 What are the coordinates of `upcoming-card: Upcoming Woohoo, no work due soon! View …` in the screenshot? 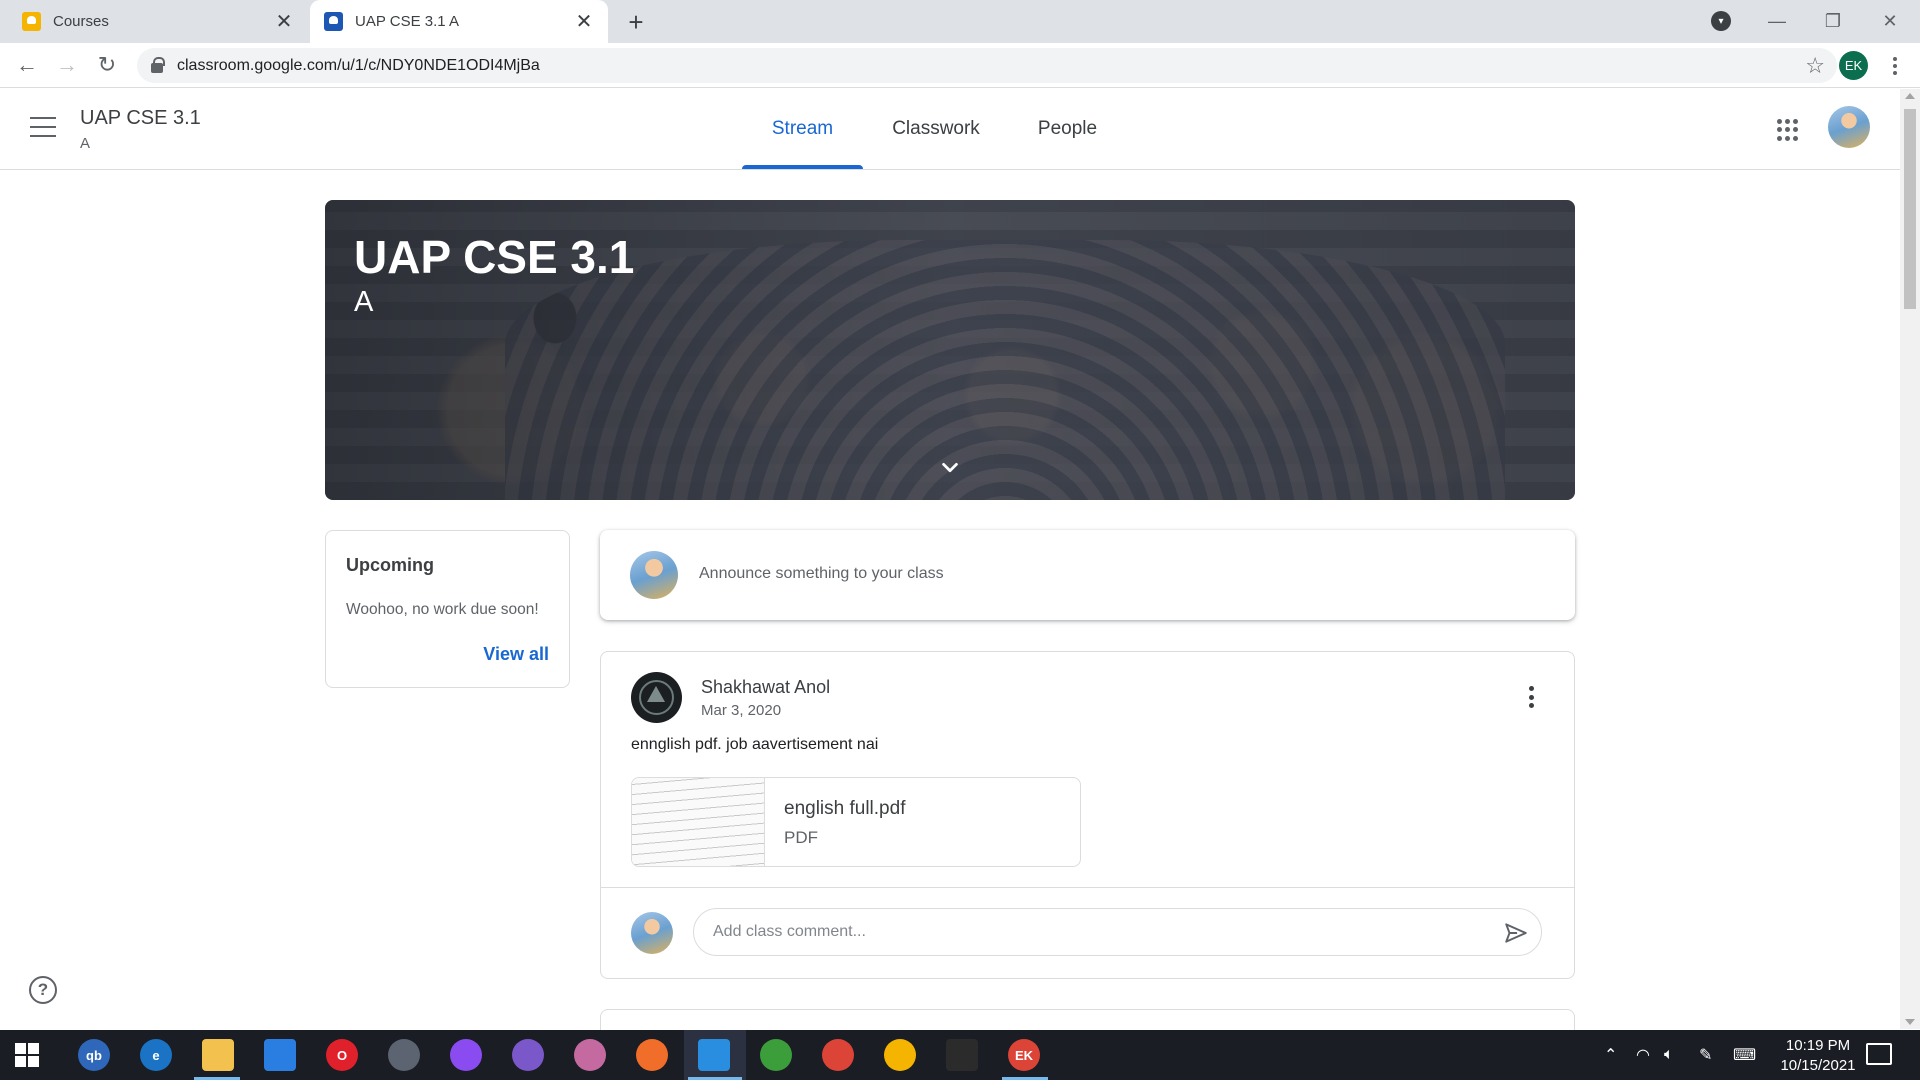 It's located at (447, 609).